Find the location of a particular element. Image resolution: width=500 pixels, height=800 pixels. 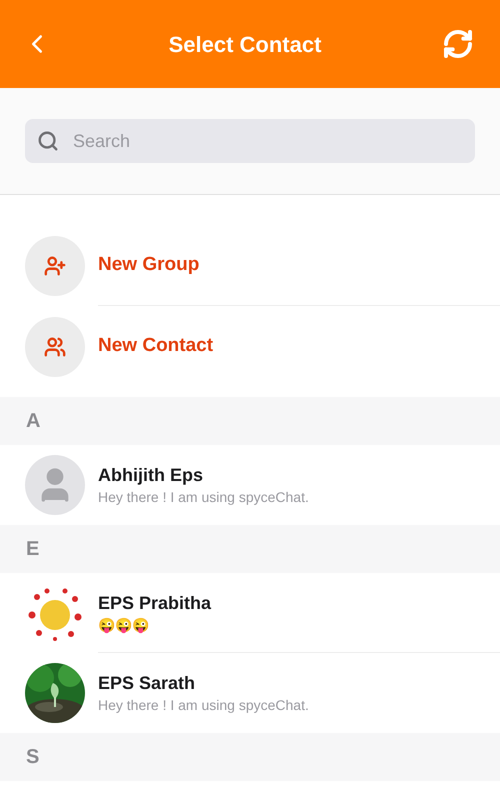

contact-item: Abhijith Eps Hey there ! I am using spyceChat. is located at coordinates (250, 485).